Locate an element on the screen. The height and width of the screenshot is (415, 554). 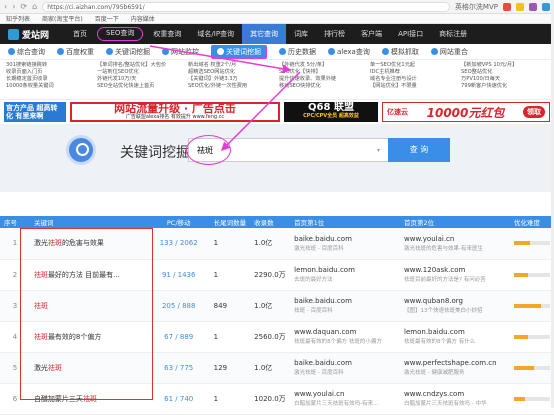
ad-link: 【外链代发 5分/条】 is located at coordinates (322, 65).